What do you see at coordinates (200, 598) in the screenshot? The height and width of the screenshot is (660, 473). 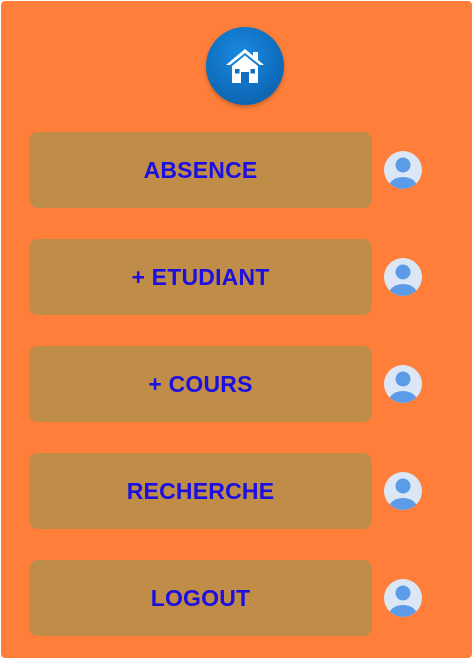 I see `logout-button: LOGOUT` at bounding box center [200, 598].